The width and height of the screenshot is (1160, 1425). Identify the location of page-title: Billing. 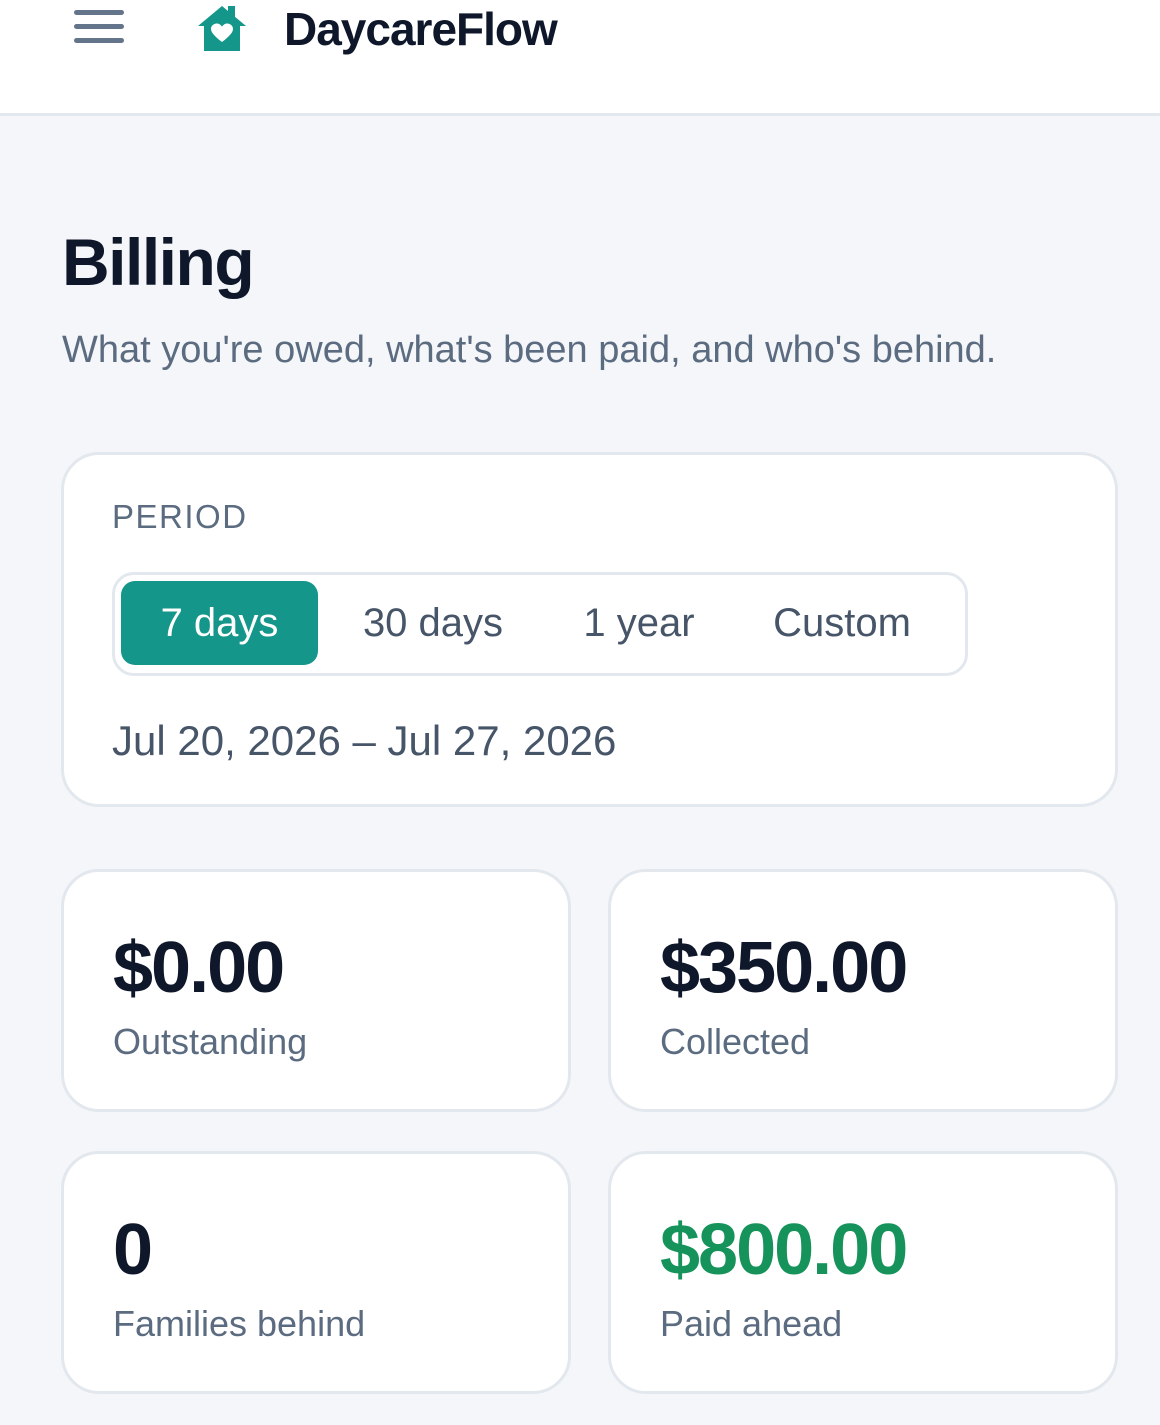
(158, 262).